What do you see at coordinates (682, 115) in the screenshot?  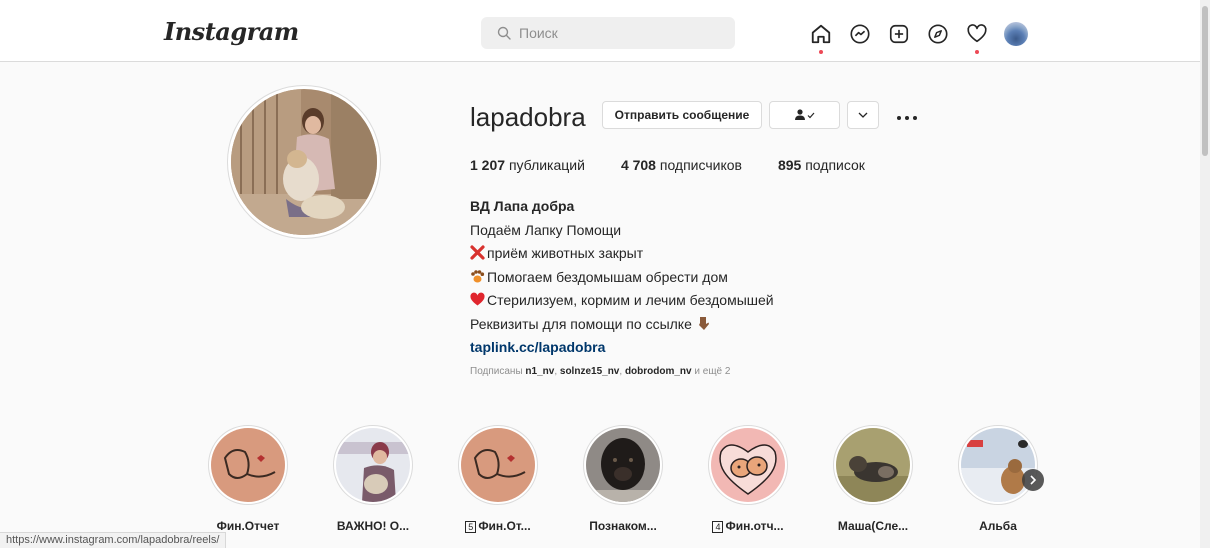 I see `send-message-button: Отправить сообщение` at bounding box center [682, 115].